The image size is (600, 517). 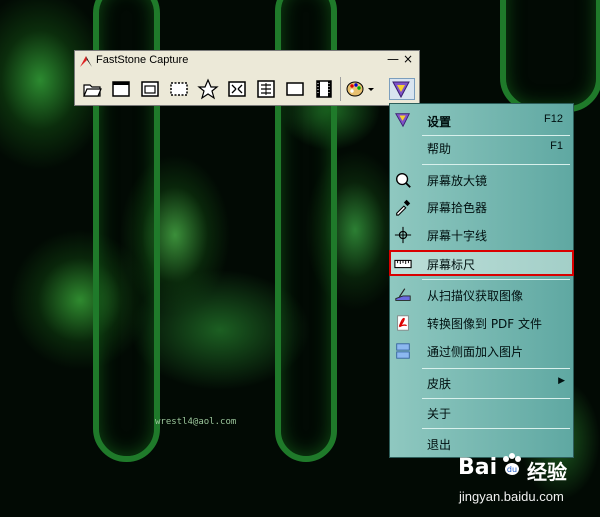 What do you see at coordinates (457, 208) in the screenshot?
I see `menu-item-label: 屏幕拾色器` at bounding box center [457, 208].